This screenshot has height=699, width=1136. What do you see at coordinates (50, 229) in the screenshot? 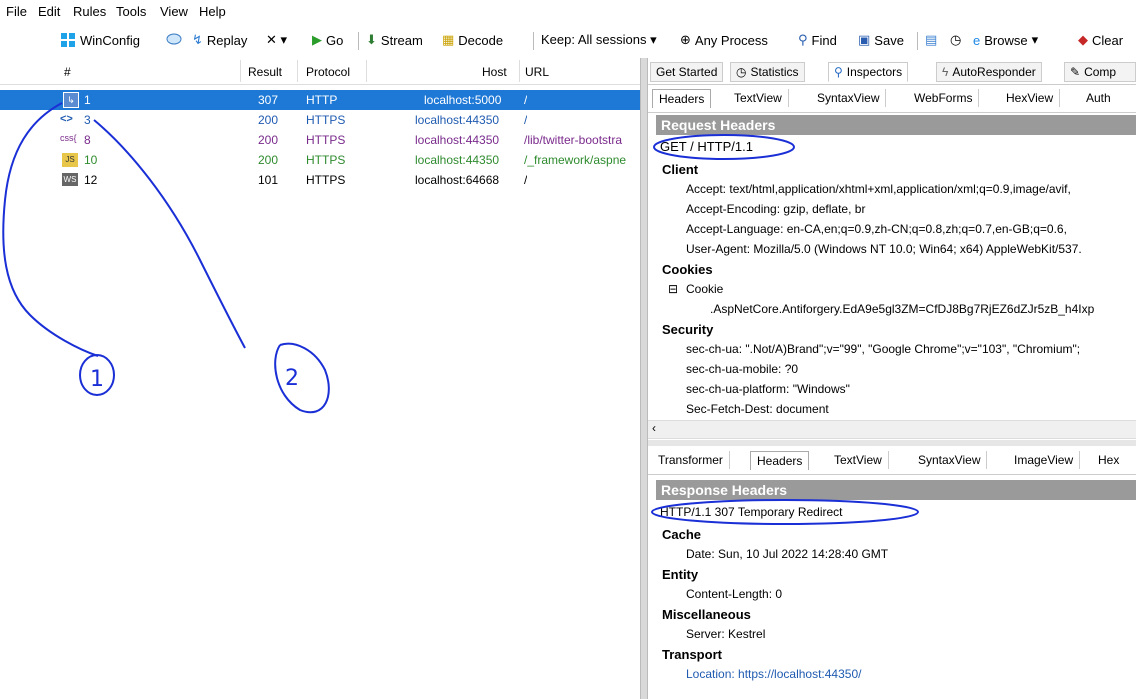
I see `annotation-arrow-one` at bounding box center [50, 229].